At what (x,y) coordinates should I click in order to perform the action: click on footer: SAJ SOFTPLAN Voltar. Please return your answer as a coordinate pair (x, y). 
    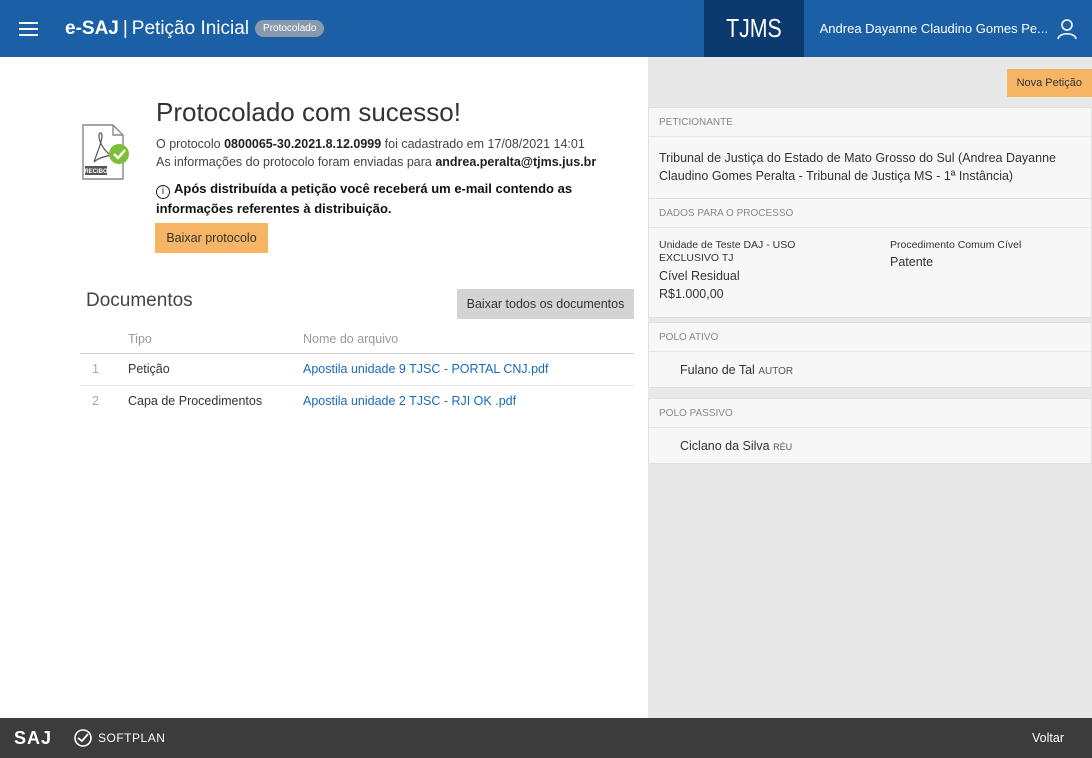
    Looking at the image, I should click on (546, 738).